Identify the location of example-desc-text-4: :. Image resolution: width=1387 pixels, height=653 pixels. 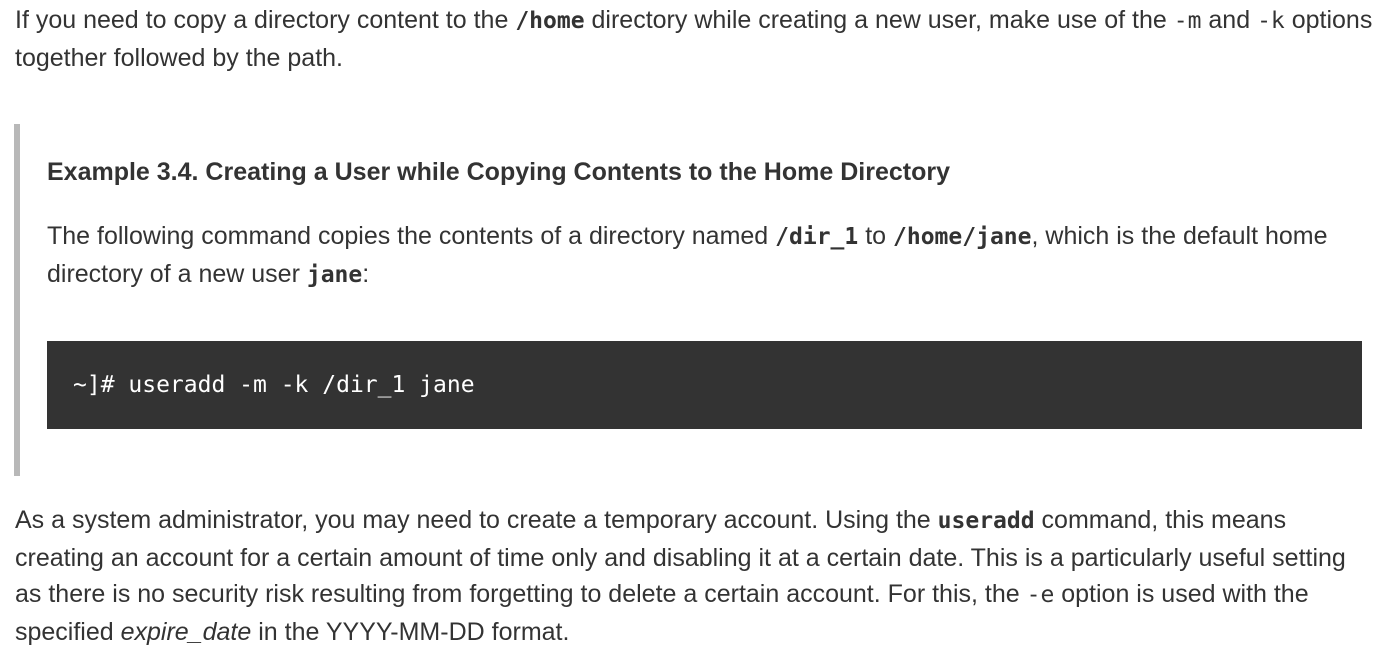
(366, 273).